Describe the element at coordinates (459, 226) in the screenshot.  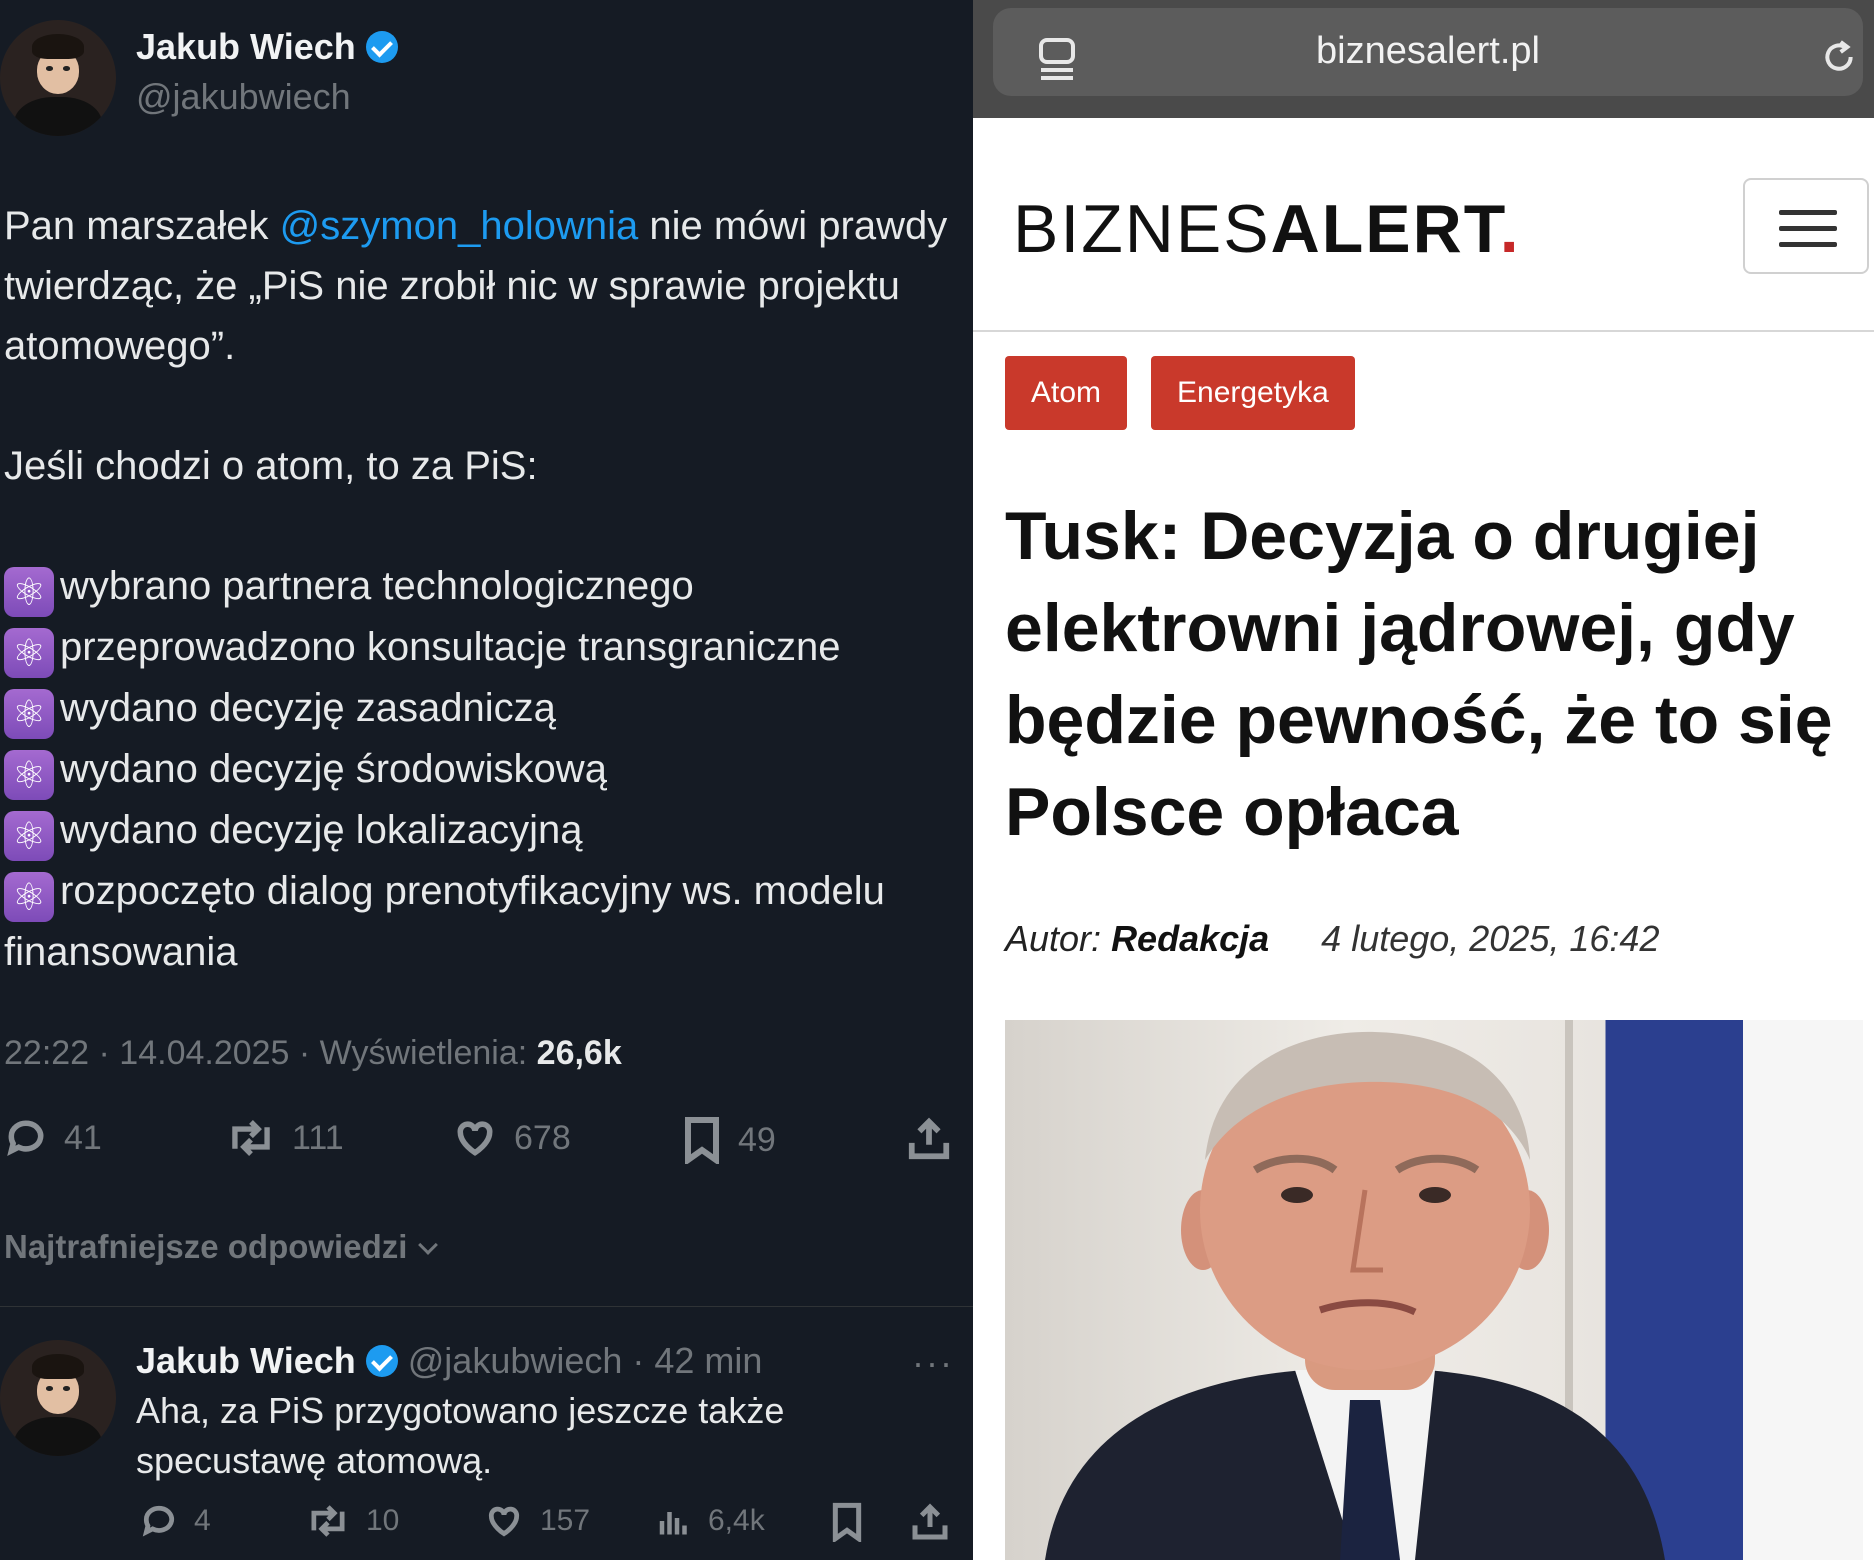
I see `mention-link: @szymon_holownia` at that location.